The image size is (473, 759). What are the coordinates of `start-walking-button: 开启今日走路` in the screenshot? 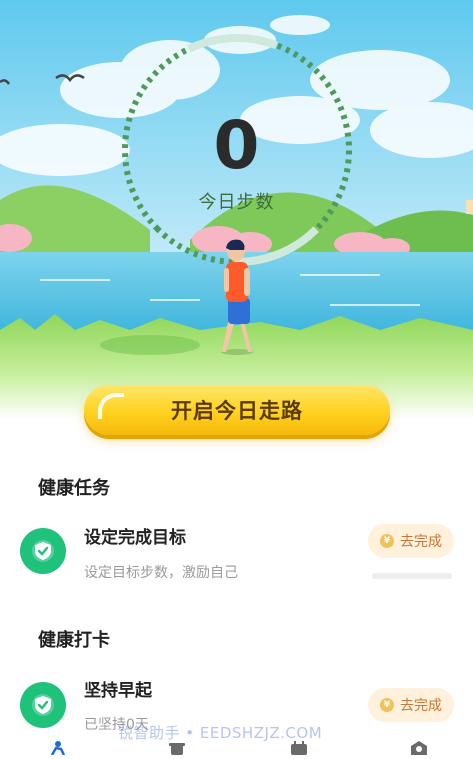 It's located at (237, 410).